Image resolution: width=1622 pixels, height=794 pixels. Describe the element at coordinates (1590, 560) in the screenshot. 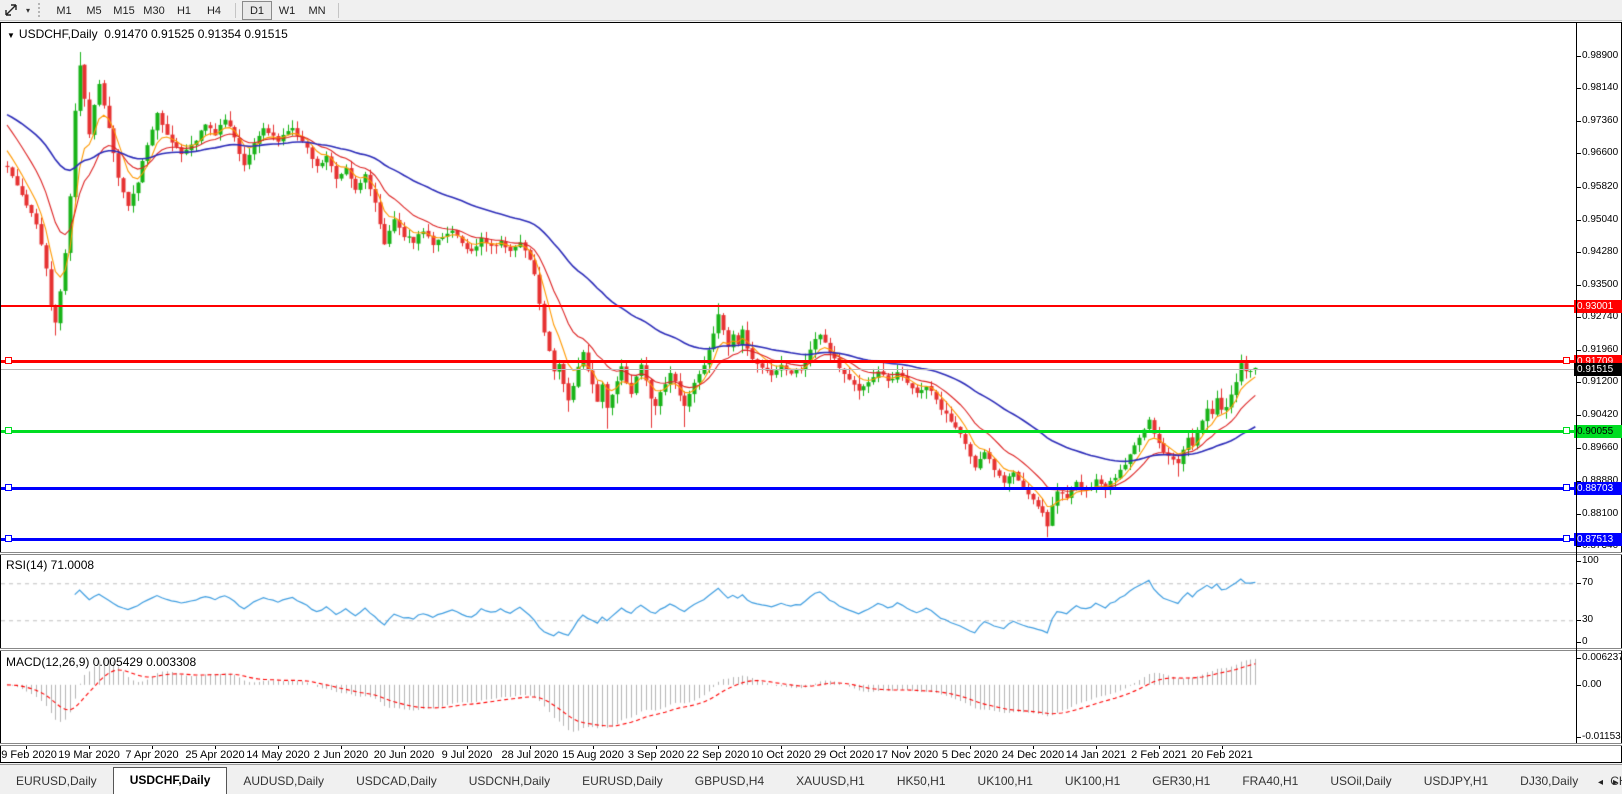

I see `rsi-level-label: 100` at that location.